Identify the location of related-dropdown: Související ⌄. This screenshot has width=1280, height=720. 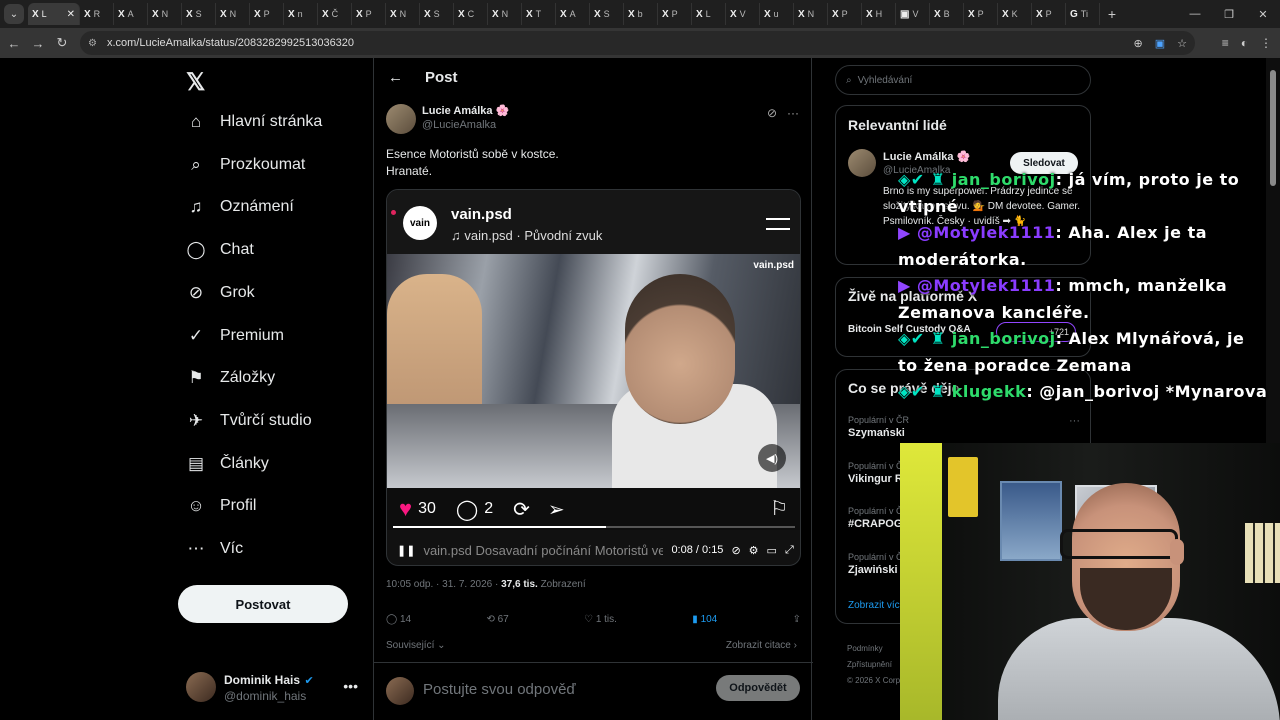
(416, 645).